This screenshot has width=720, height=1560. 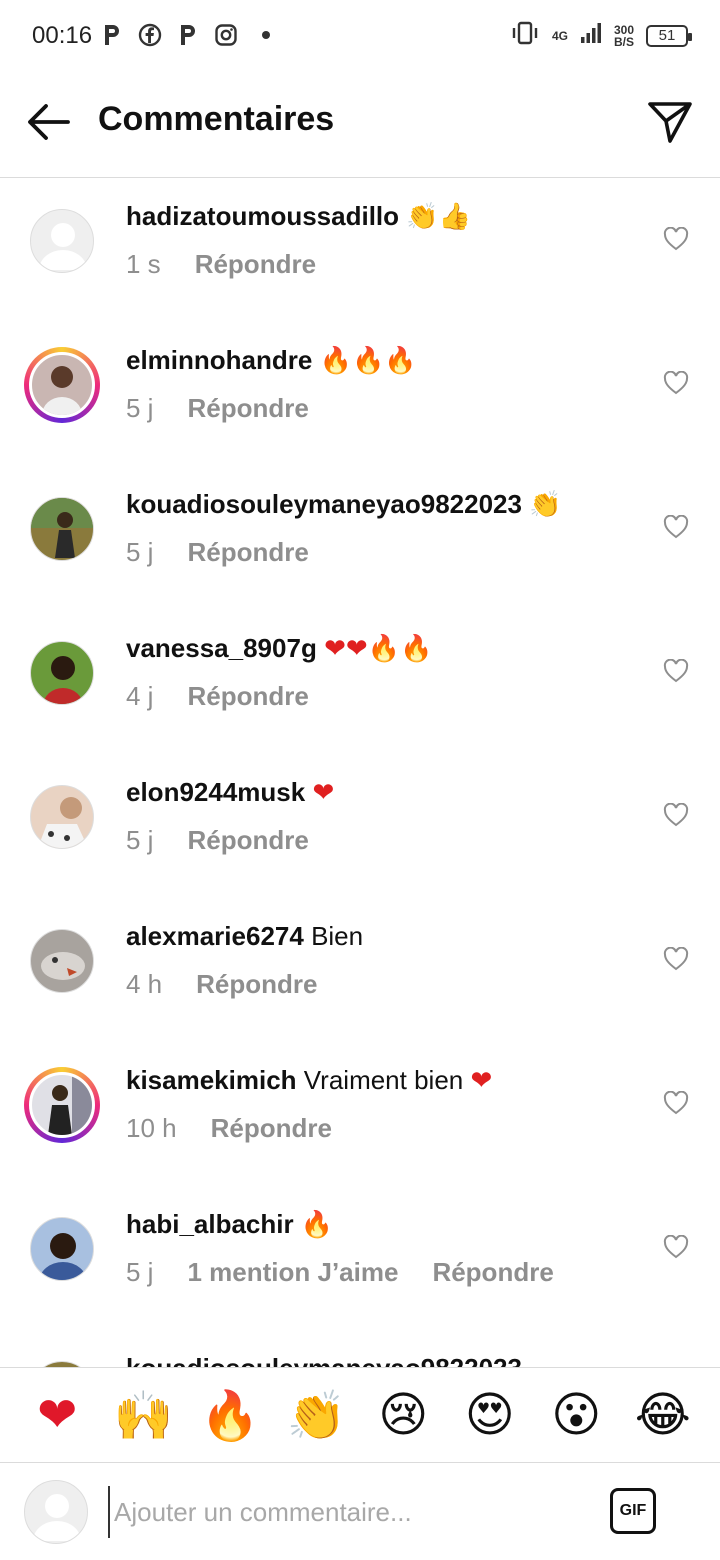 What do you see at coordinates (112, 35) in the screenshot?
I see `p-app-icon` at bounding box center [112, 35].